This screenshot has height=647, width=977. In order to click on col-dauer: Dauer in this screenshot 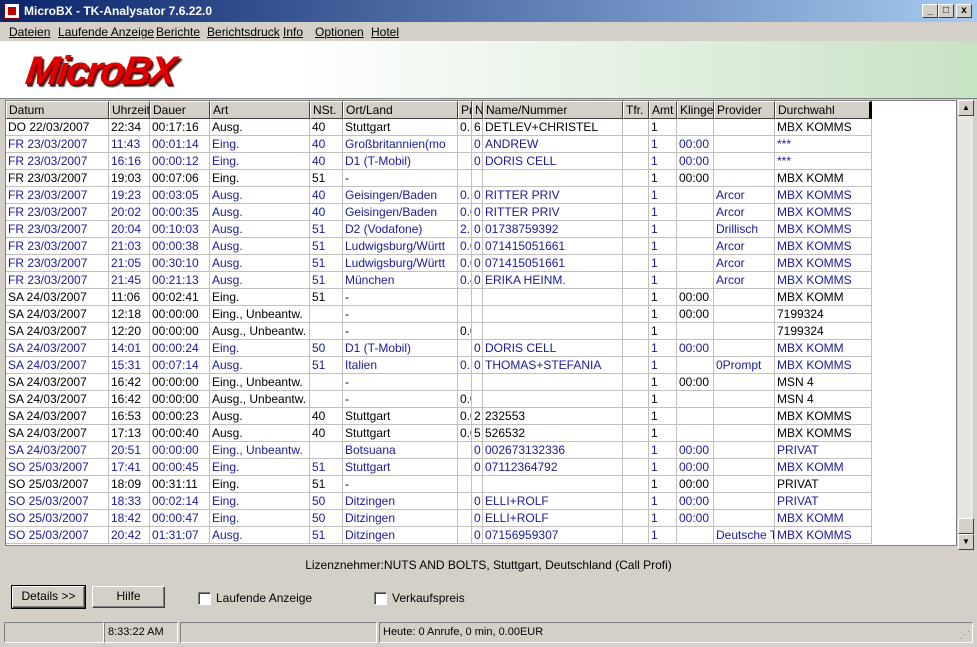, I will do `click(180, 110)`.